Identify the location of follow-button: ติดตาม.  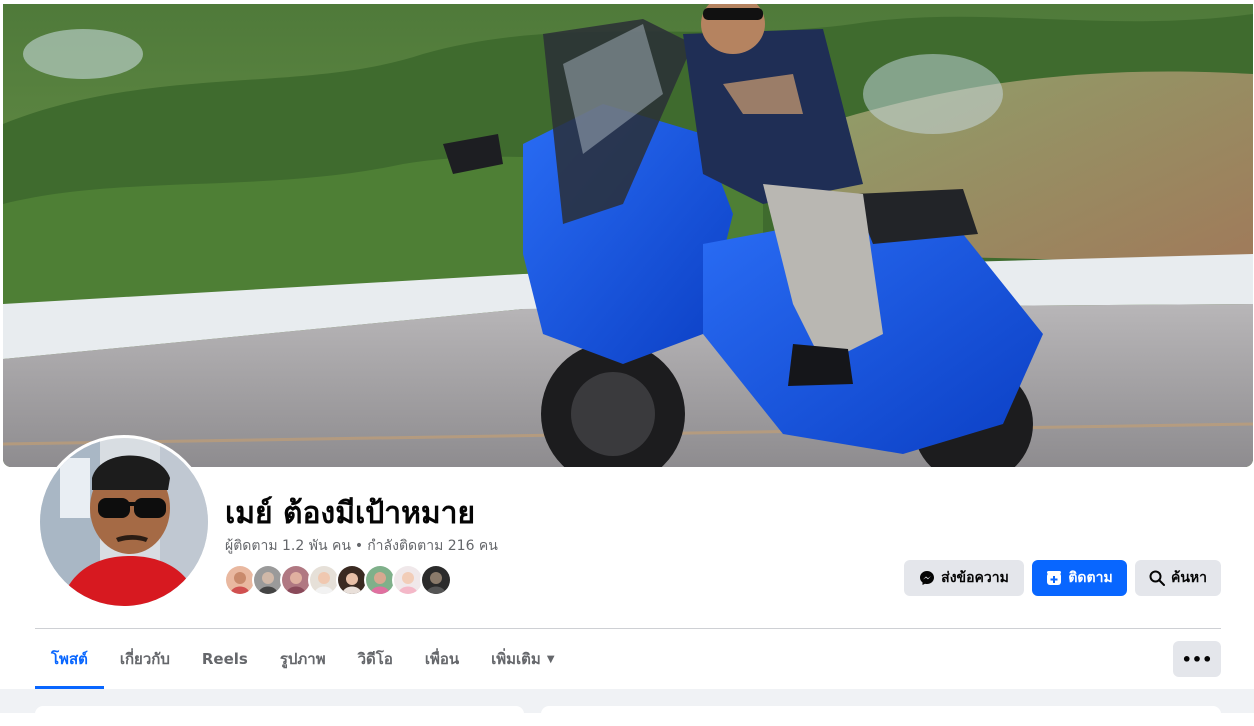
(1079, 578).